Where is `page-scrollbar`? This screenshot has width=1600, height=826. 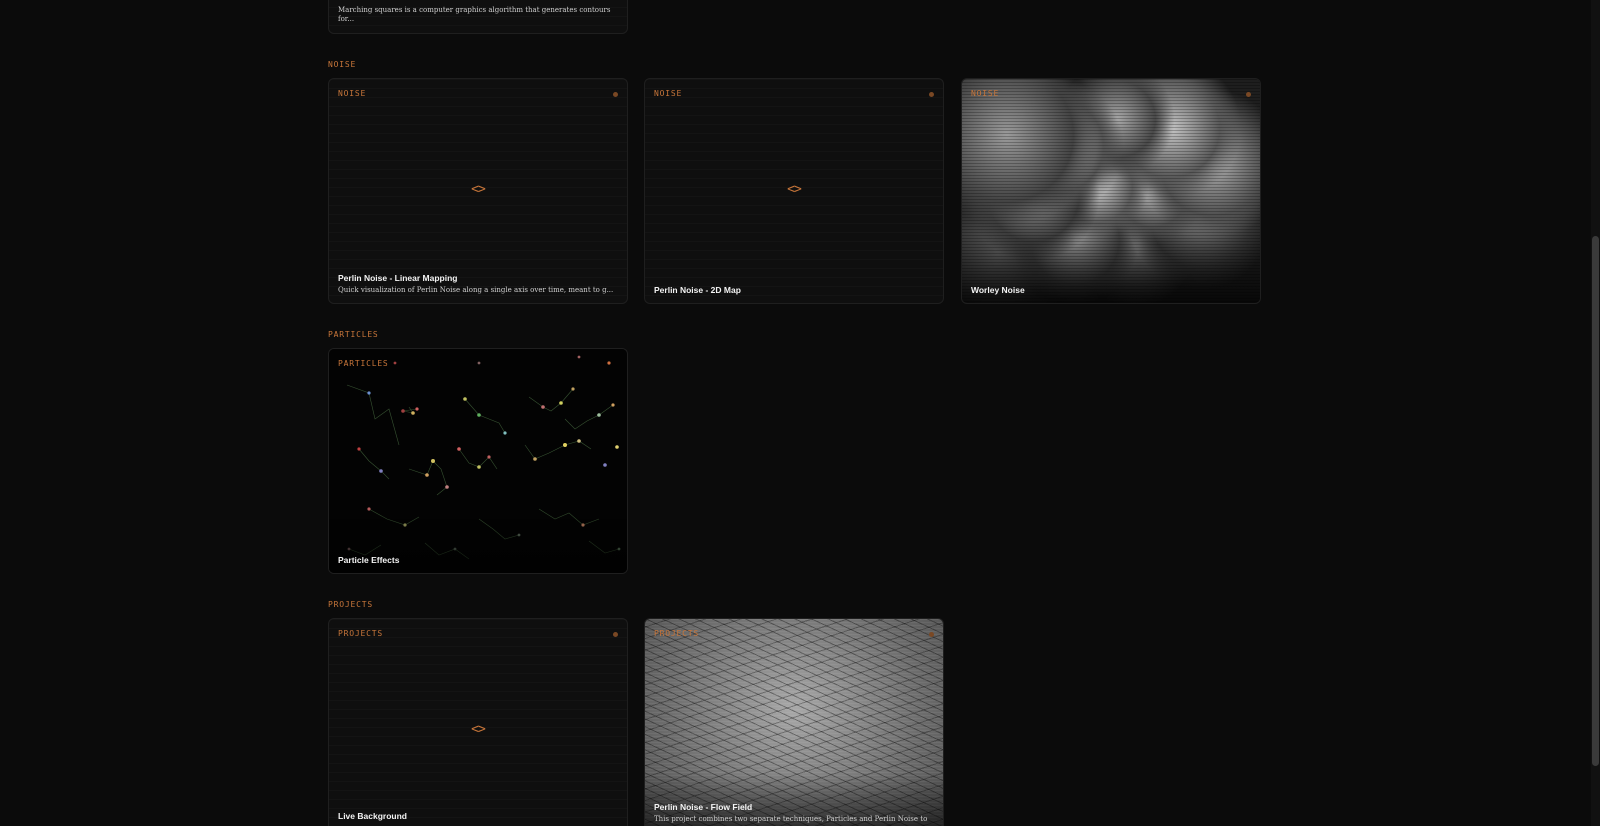 page-scrollbar is located at coordinates (1595, 413).